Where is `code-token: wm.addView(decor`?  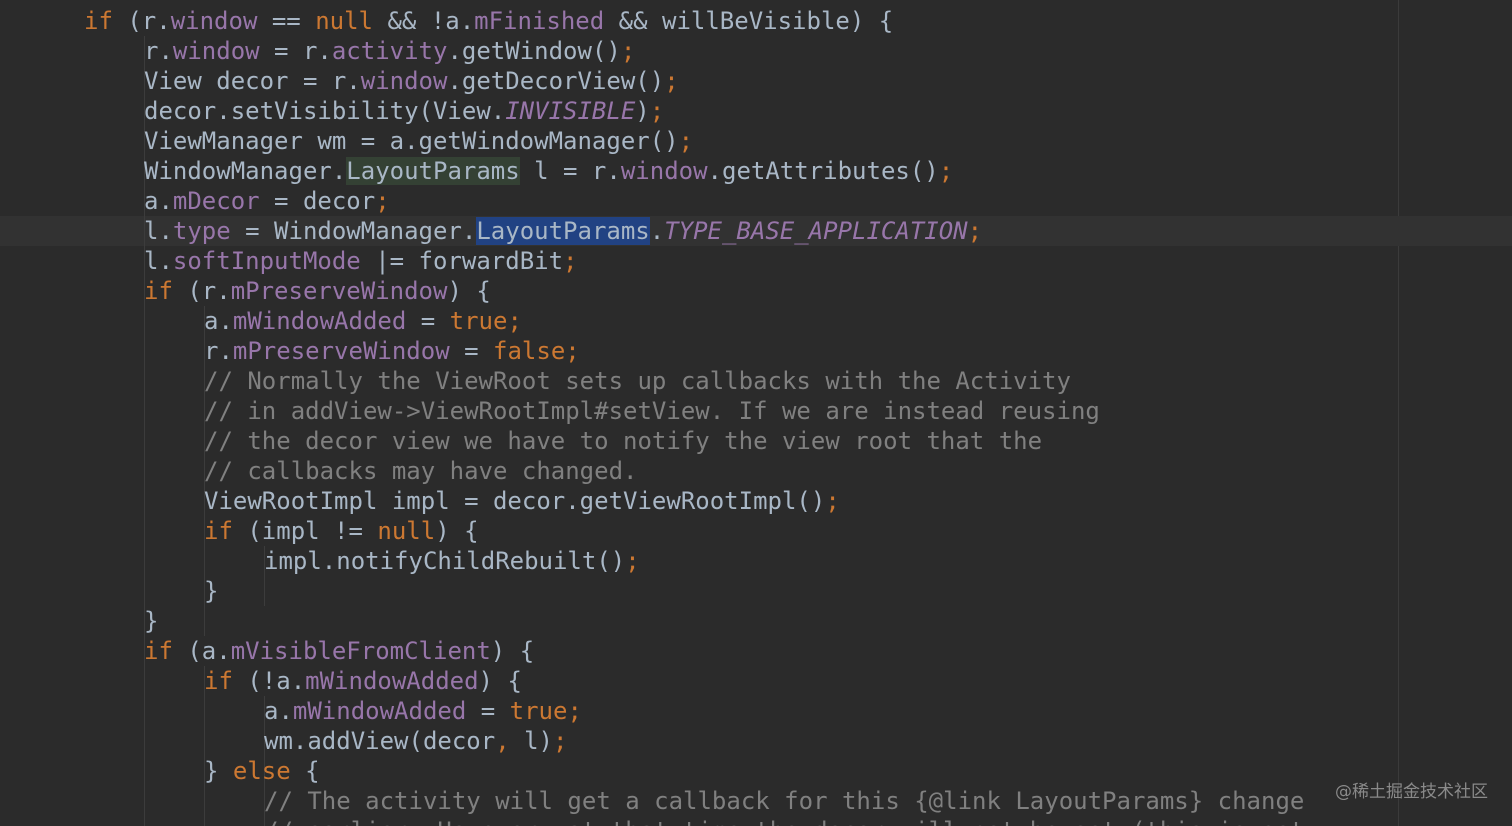 code-token: wm.addView(decor is located at coordinates (380, 741).